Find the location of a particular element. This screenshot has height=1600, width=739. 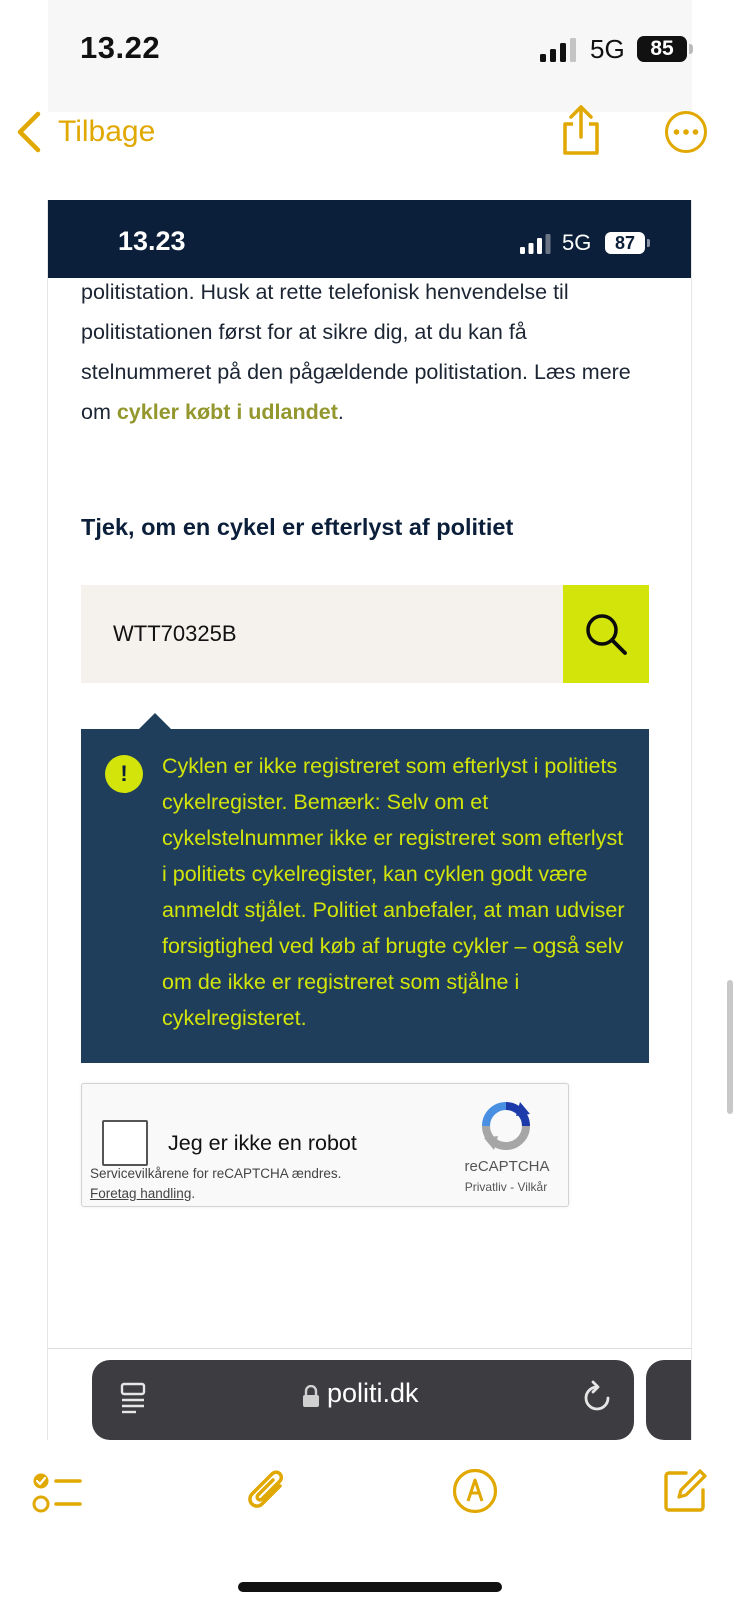

recaptcha-logo-icon is located at coordinates (506, 1126).